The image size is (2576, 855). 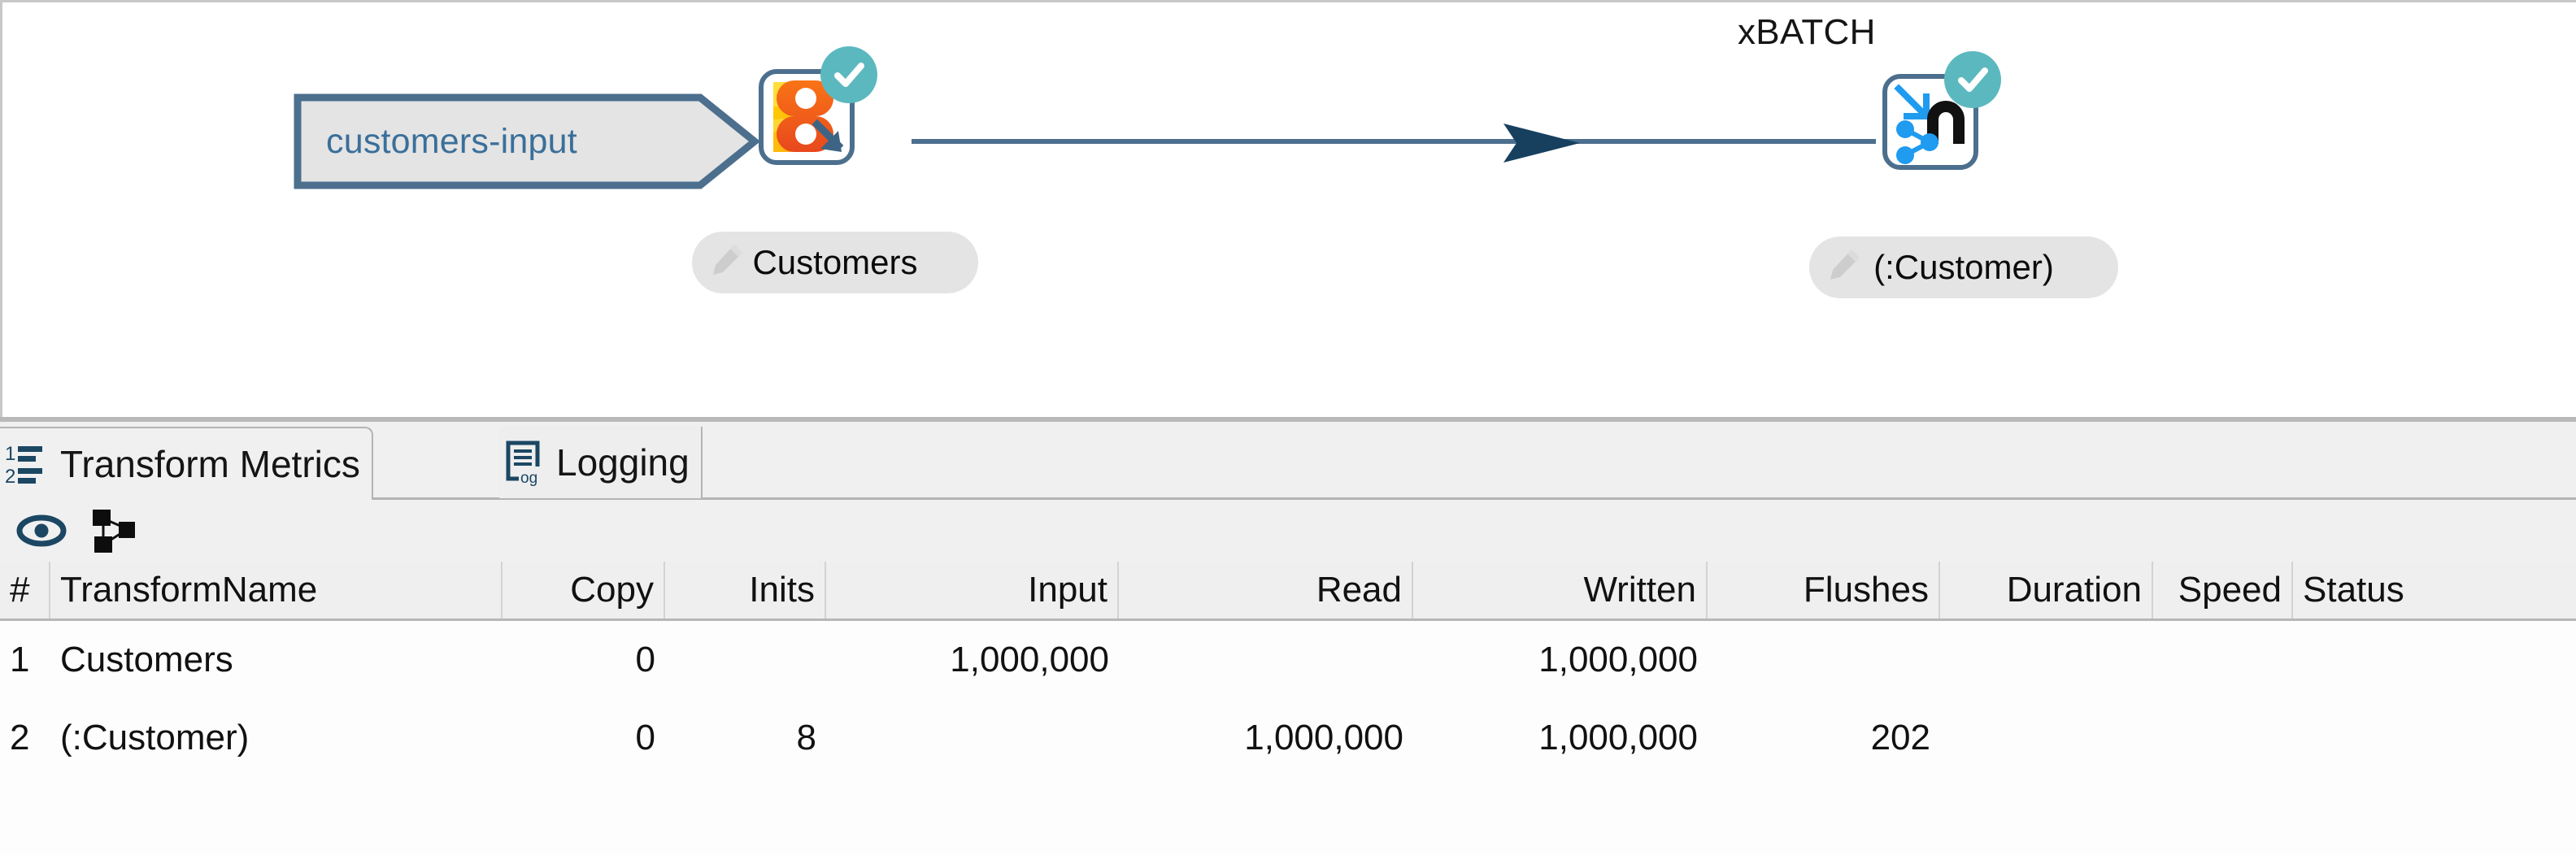 I want to click on tab-label: Logging, so click(x=623, y=462).